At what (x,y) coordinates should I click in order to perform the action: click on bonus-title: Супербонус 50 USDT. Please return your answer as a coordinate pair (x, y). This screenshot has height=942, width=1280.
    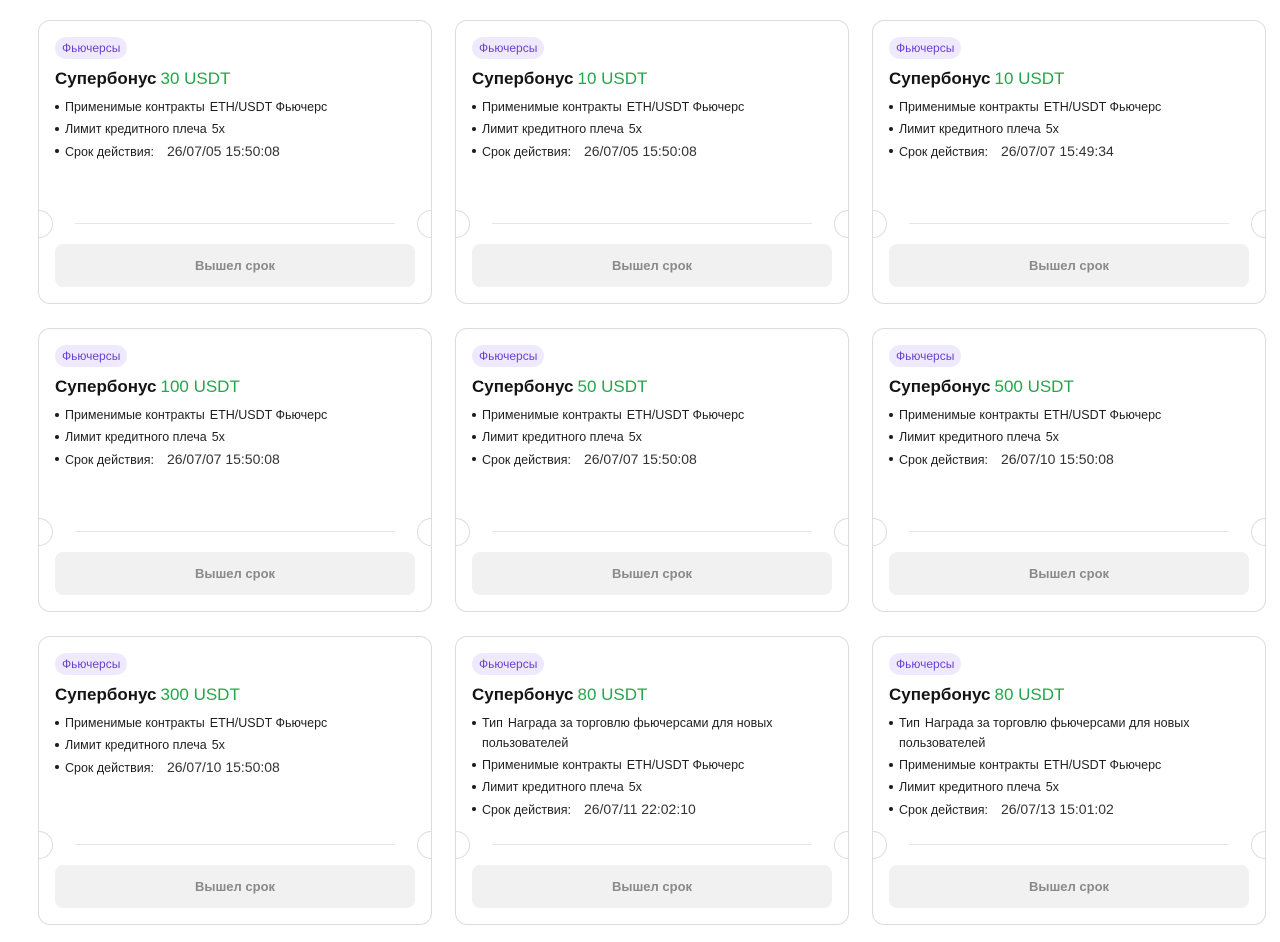
    Looking at the image, I should click on (652, 387).